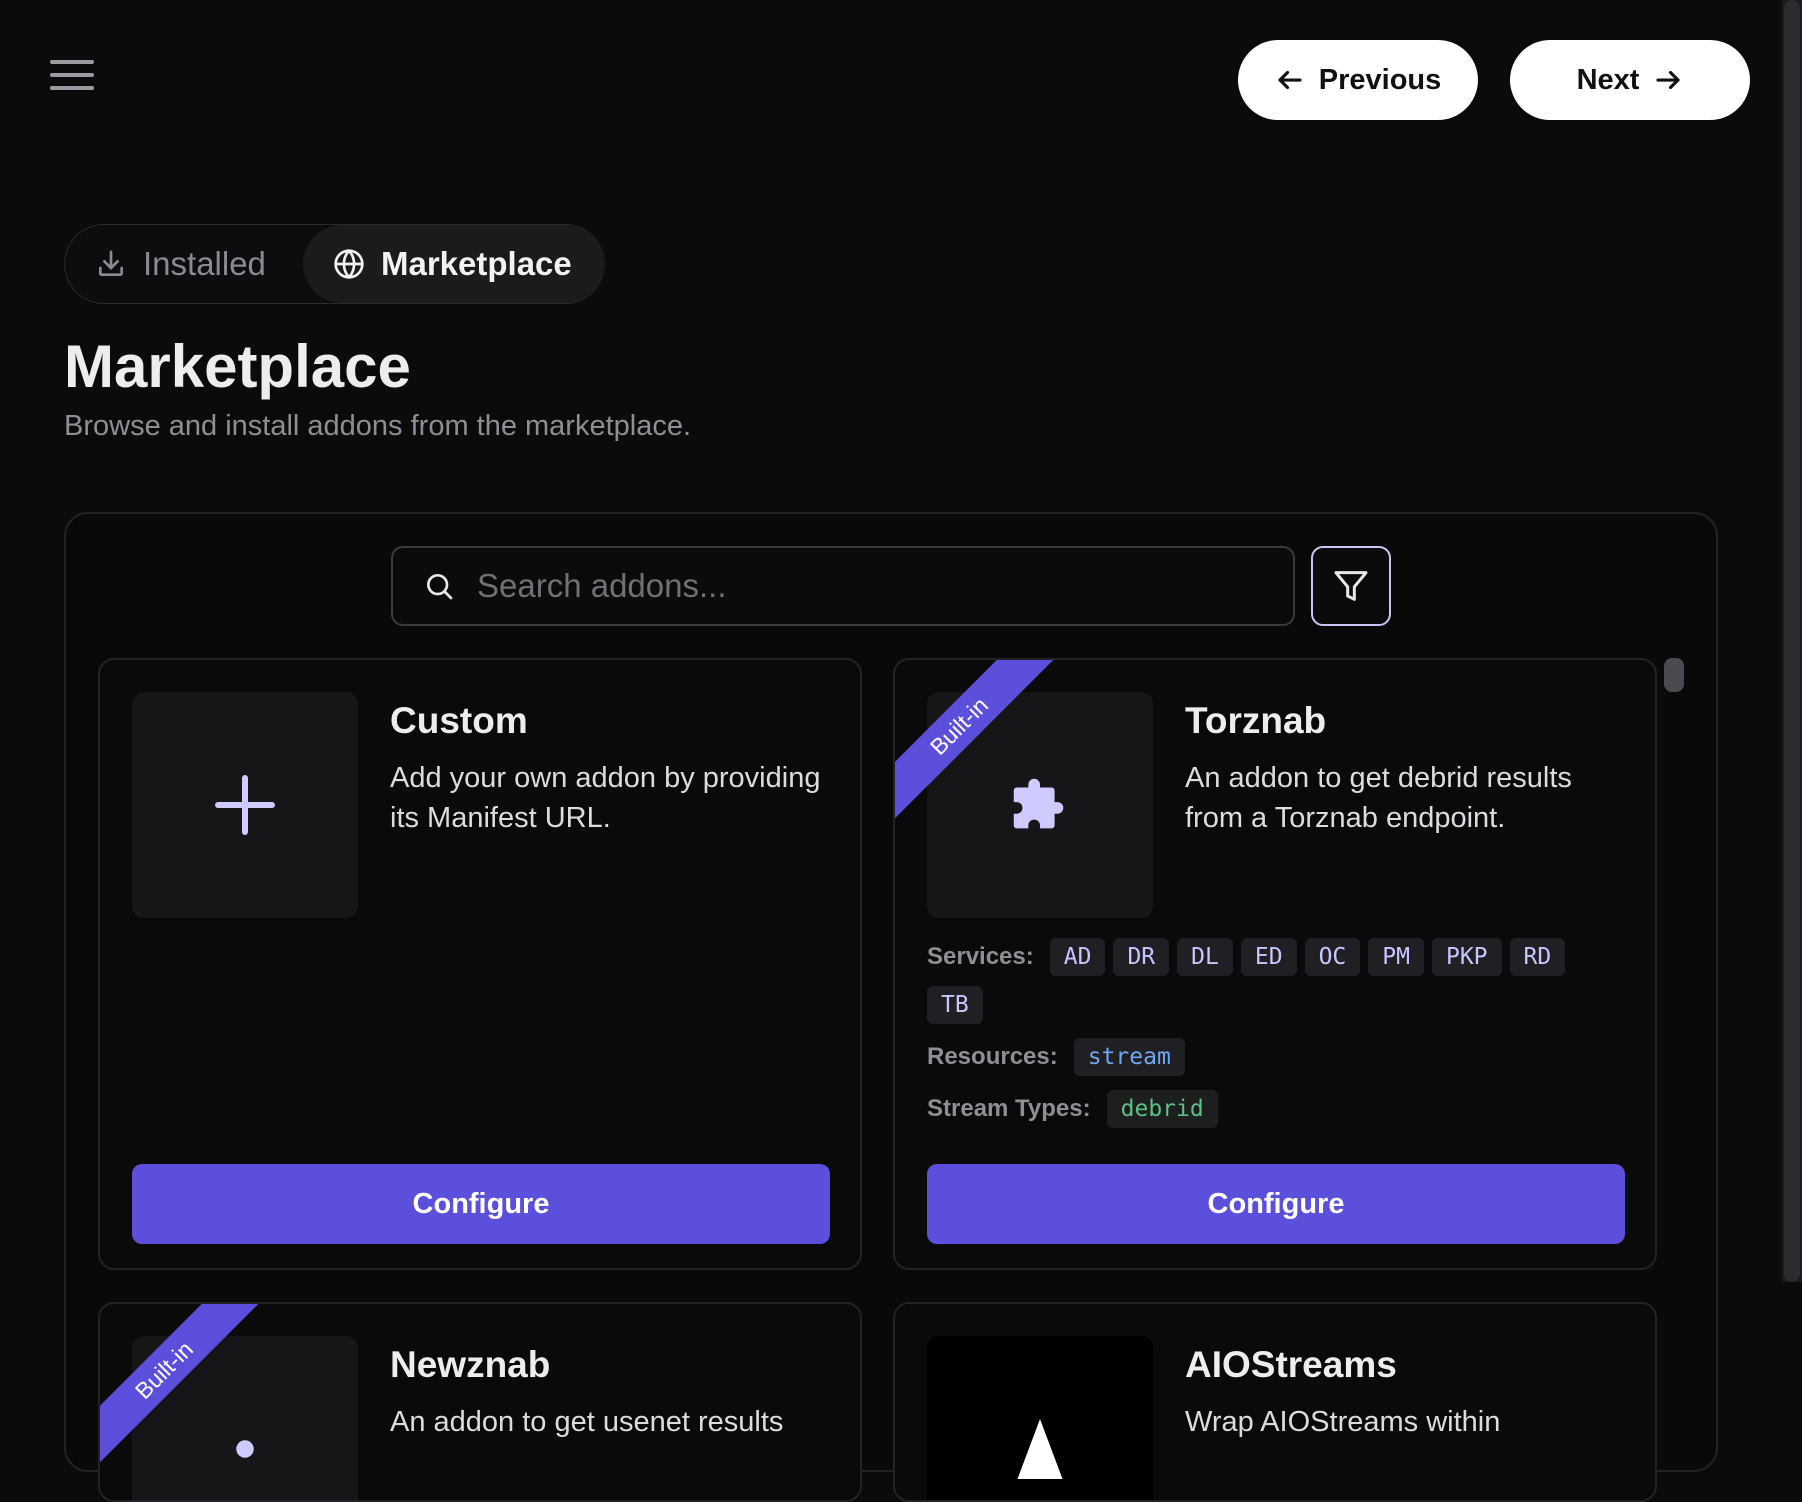 The image size is (1802, 1502). I want to click on next-button: Next, so click(1630, 80).